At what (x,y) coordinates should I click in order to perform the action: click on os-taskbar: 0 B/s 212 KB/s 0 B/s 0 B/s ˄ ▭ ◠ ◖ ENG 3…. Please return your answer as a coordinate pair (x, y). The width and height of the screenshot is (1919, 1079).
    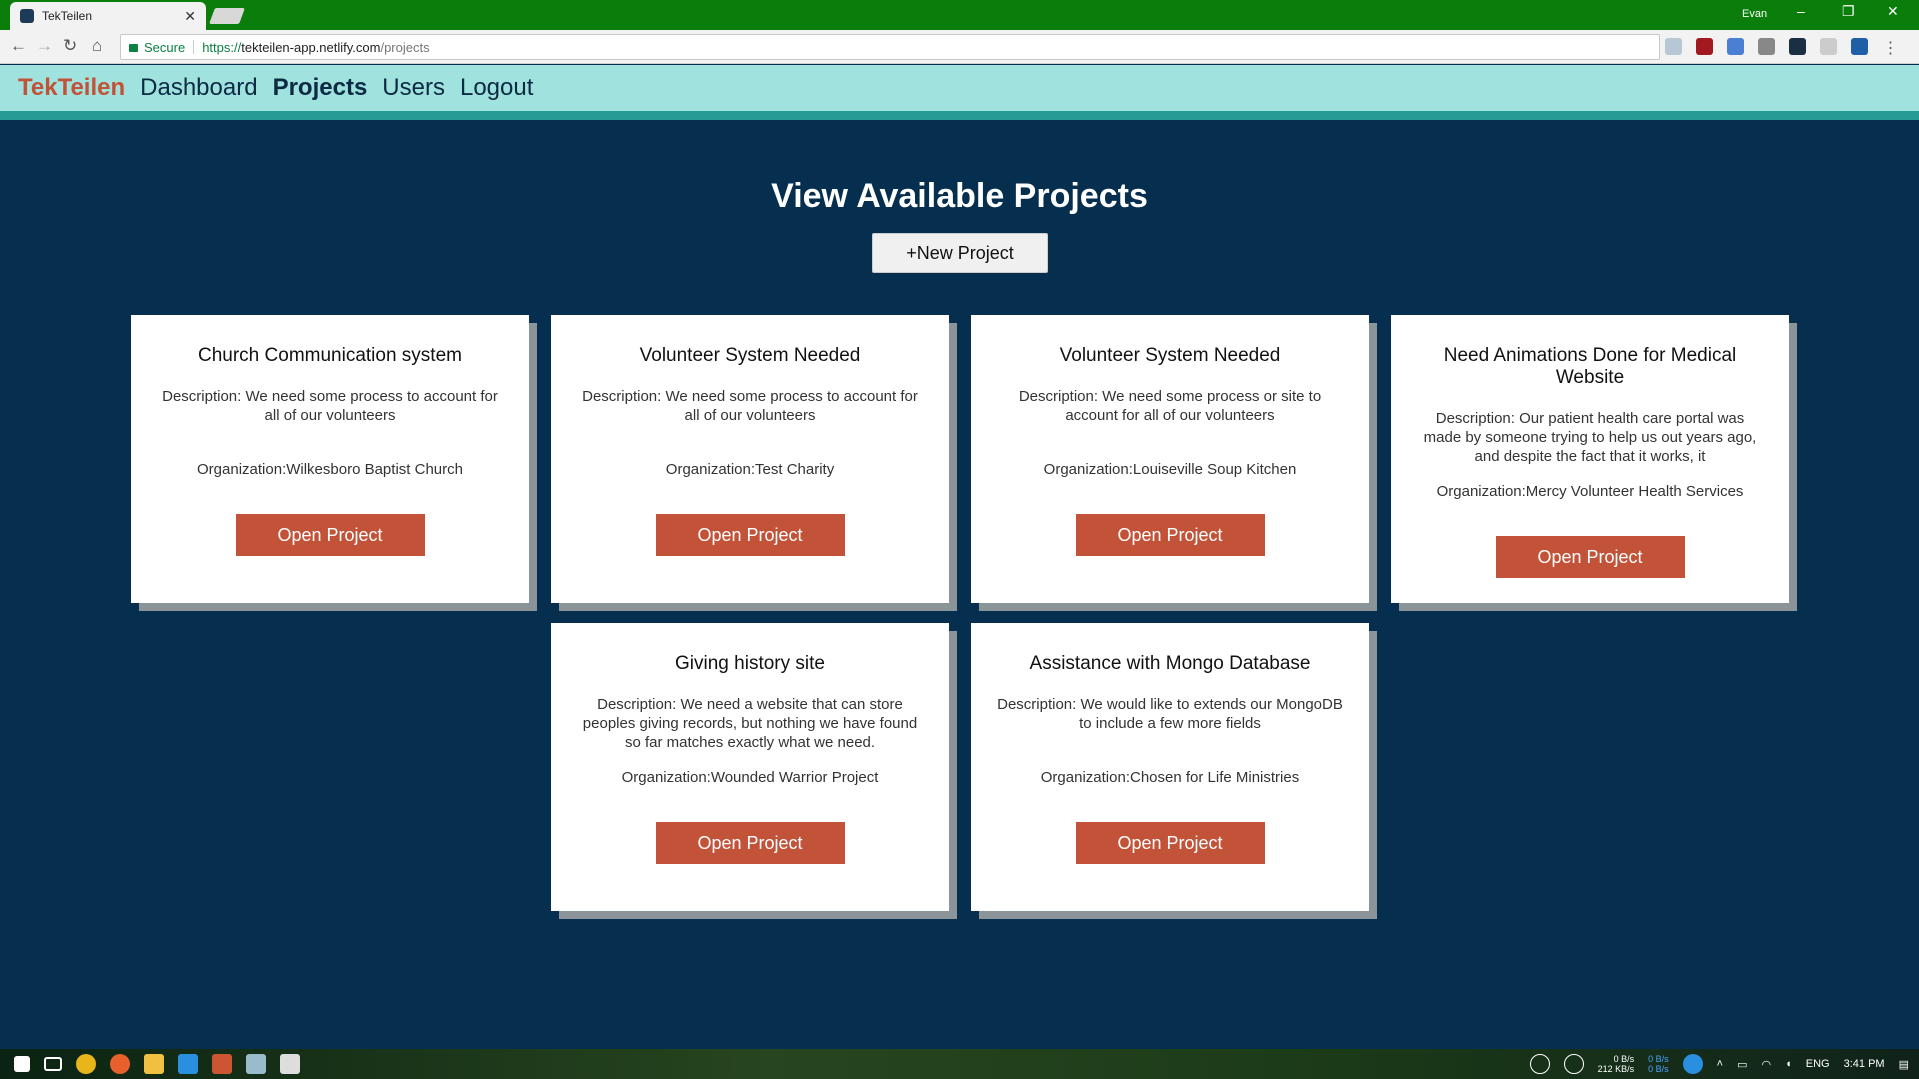
    Looking at the image, I should click on (959, 1064).